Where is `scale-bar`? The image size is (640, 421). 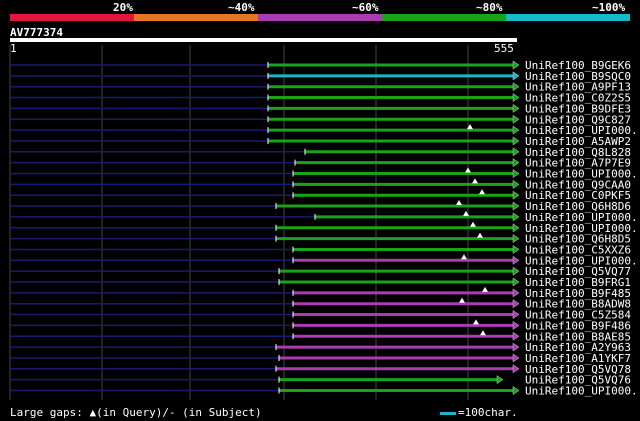
scale-bar is located at coordinates (448, 413).